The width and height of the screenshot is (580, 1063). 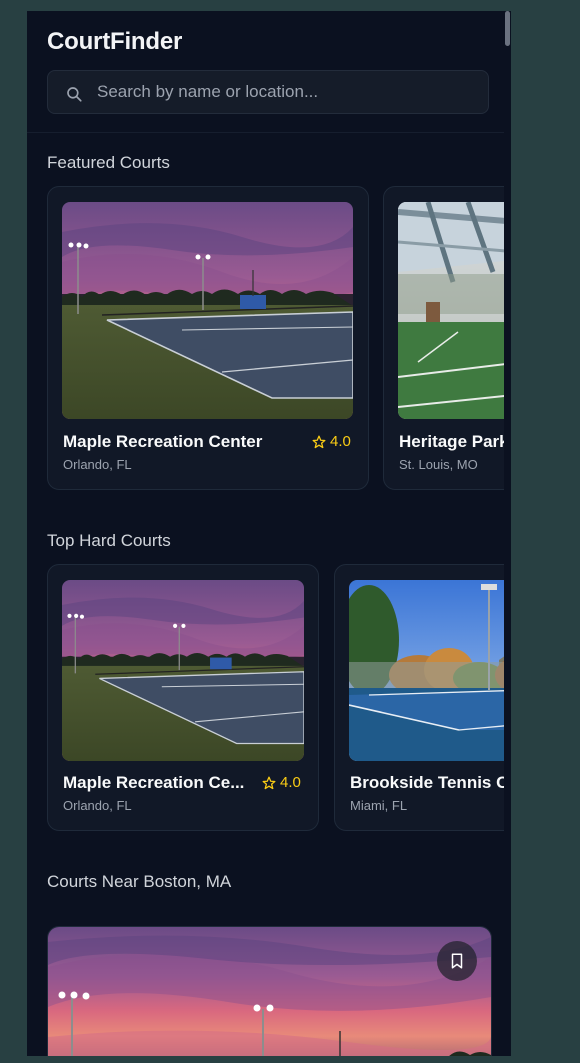 I want to click on scrollbar, so click(x=507, y=533).